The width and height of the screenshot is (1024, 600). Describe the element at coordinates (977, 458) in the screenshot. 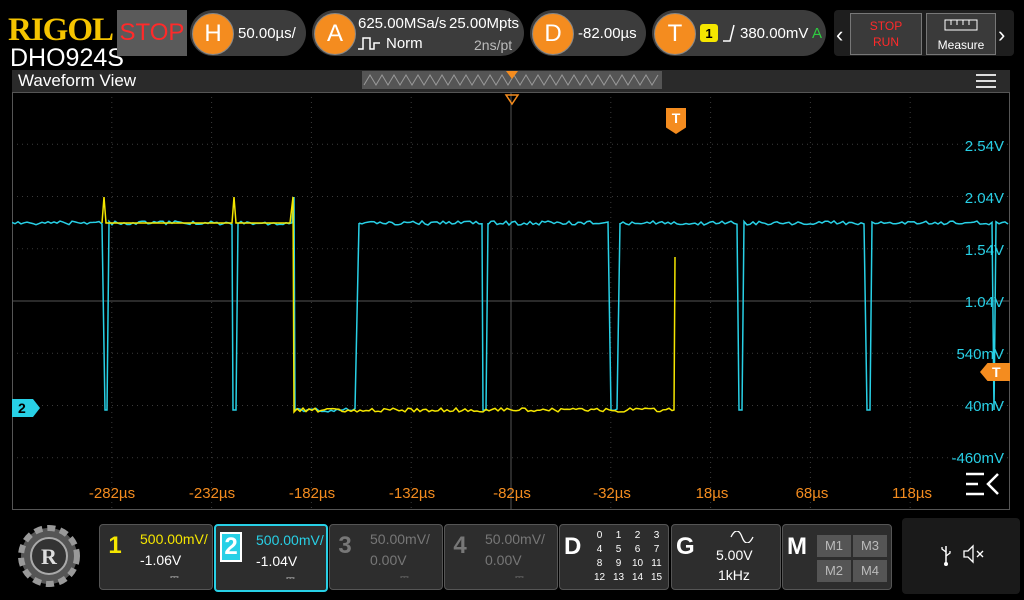

I see `y-label: -460mV` at that location.